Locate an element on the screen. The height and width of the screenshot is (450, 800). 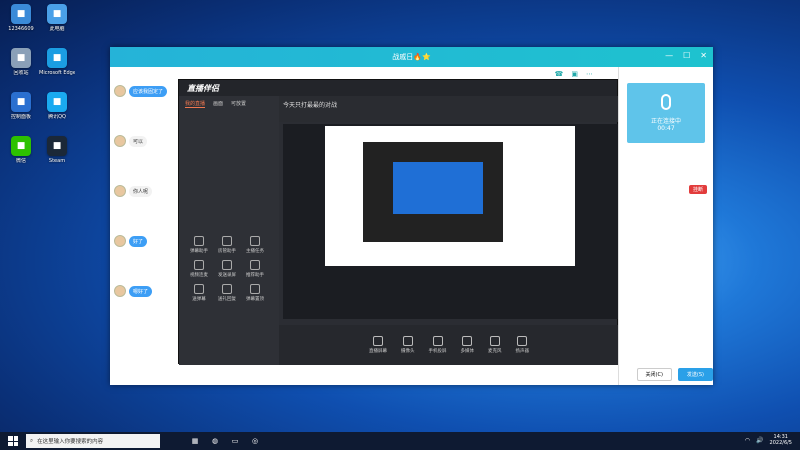
tool-item: 发送录屏 is located at coordinates (227, 269).